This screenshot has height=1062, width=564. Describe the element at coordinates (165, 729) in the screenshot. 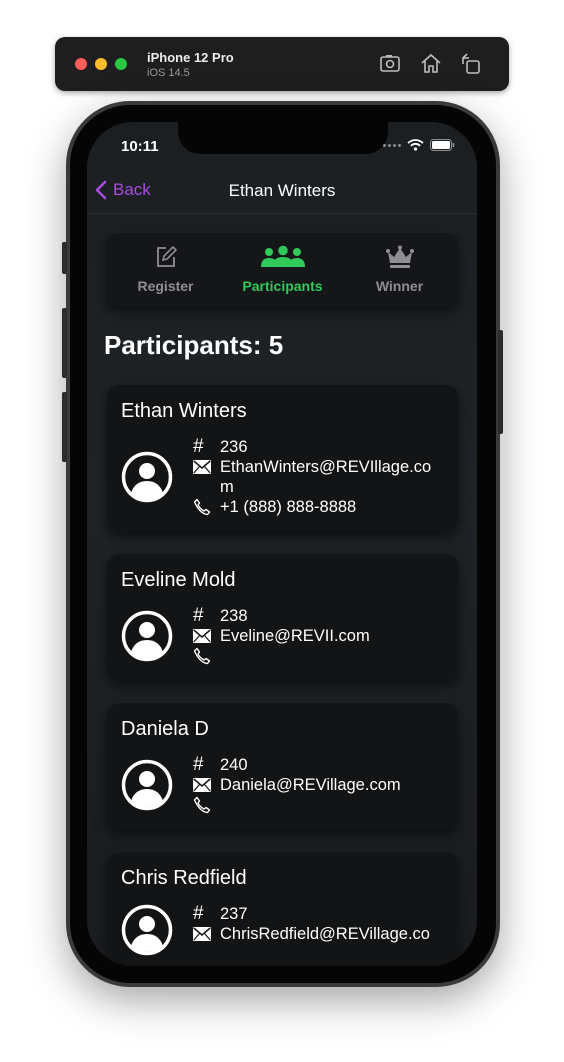

I see `participant-name: Daniela D` at that location.